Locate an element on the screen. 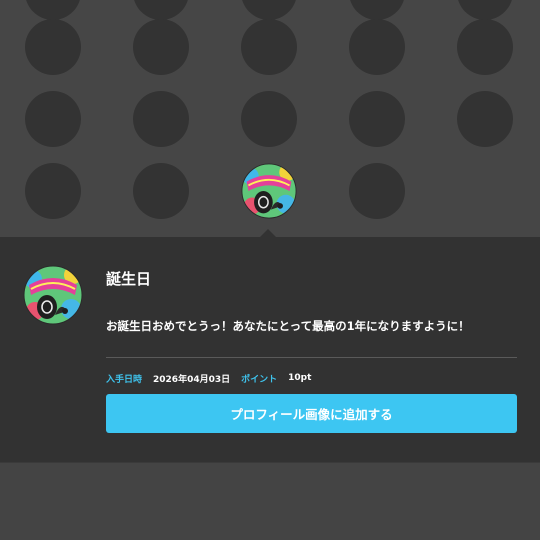  points-label: ポイント is located at coordinates (259, 379).